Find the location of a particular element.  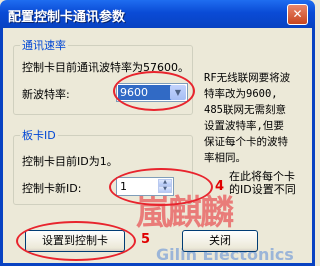

id-group-legend: 板卡ID is located at coordinates (39, 135).